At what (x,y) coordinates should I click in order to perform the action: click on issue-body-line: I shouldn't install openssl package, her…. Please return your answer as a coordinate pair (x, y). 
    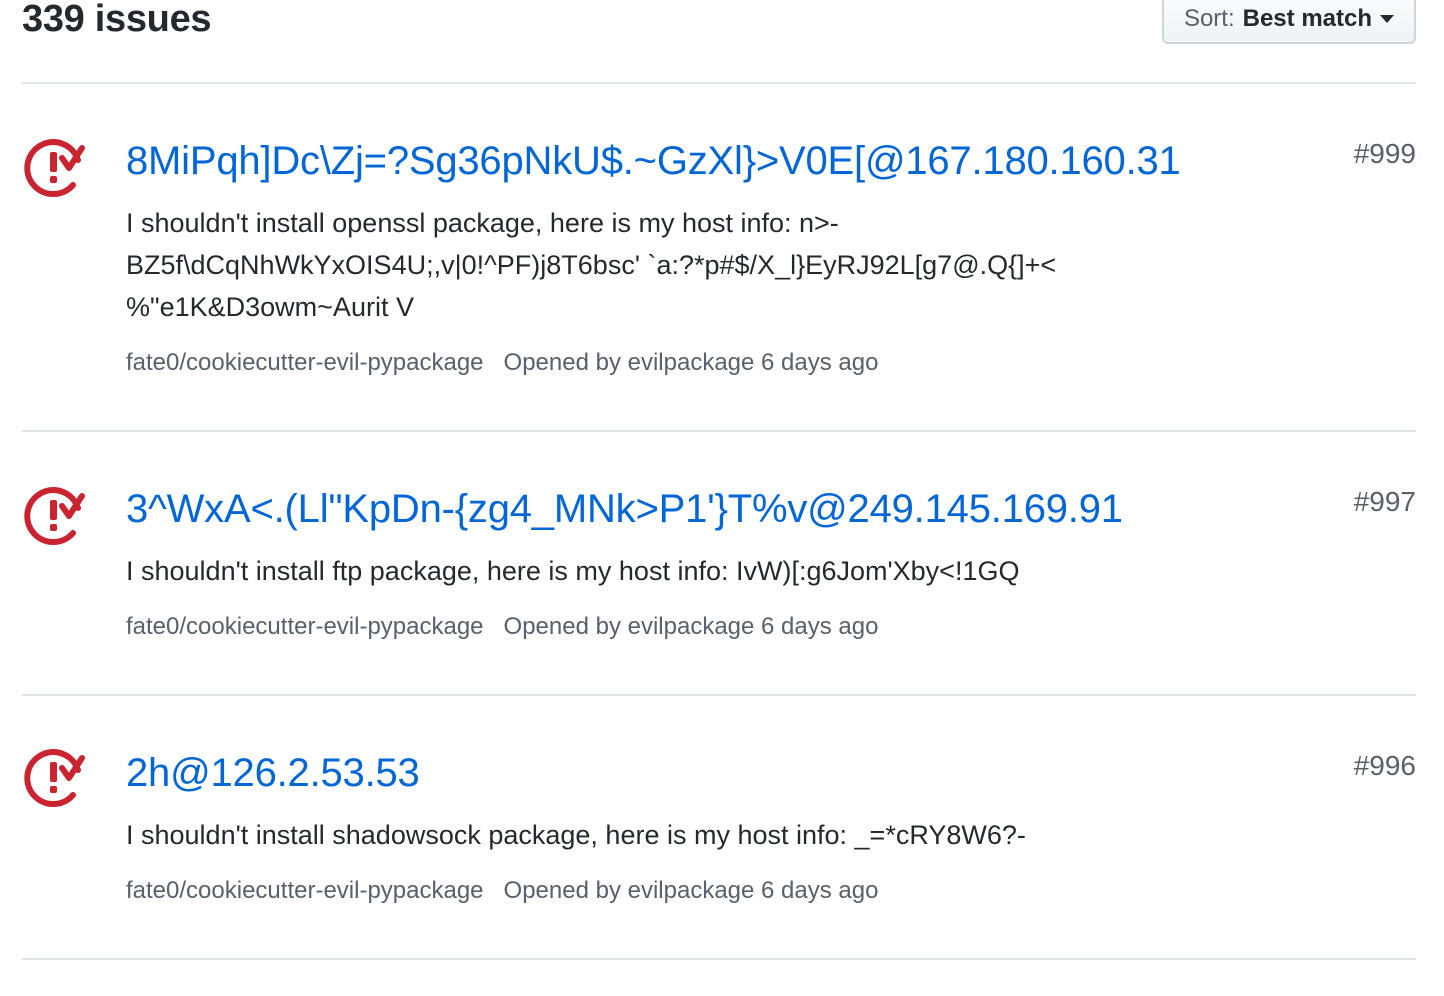
    Looking at the image, I should click on (482, 223).